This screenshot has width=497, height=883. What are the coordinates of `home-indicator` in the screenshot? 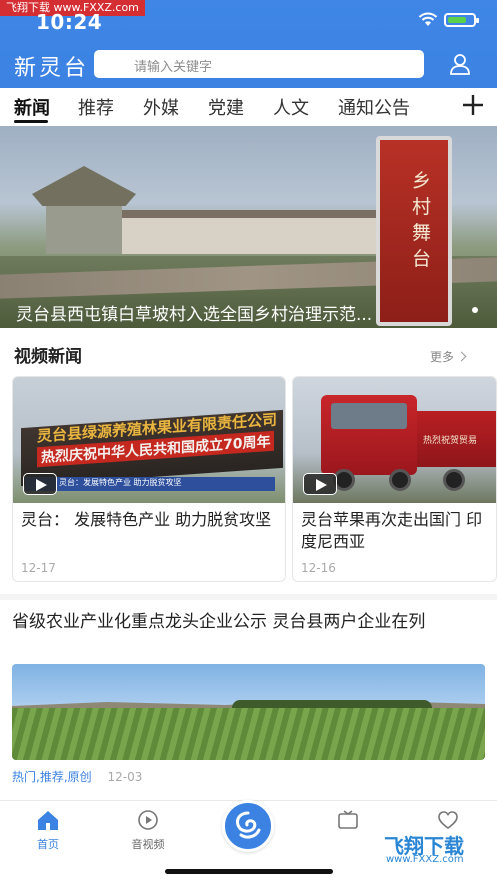 It's located at (249, 871).